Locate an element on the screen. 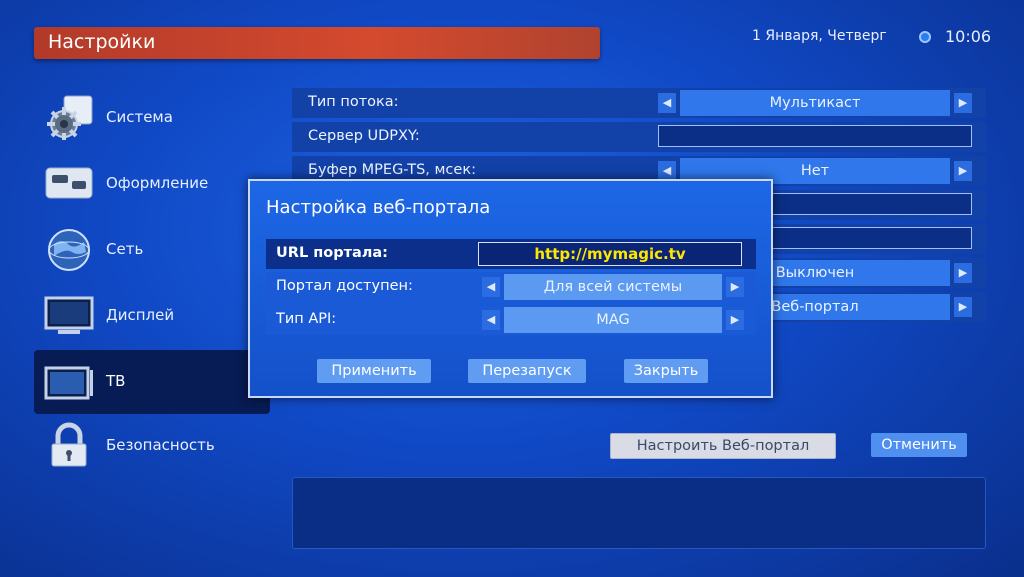 The width and height of the screenshot is (1024, 577). sidebar-item-tv: ТВ is located at coordinates (152, 382).